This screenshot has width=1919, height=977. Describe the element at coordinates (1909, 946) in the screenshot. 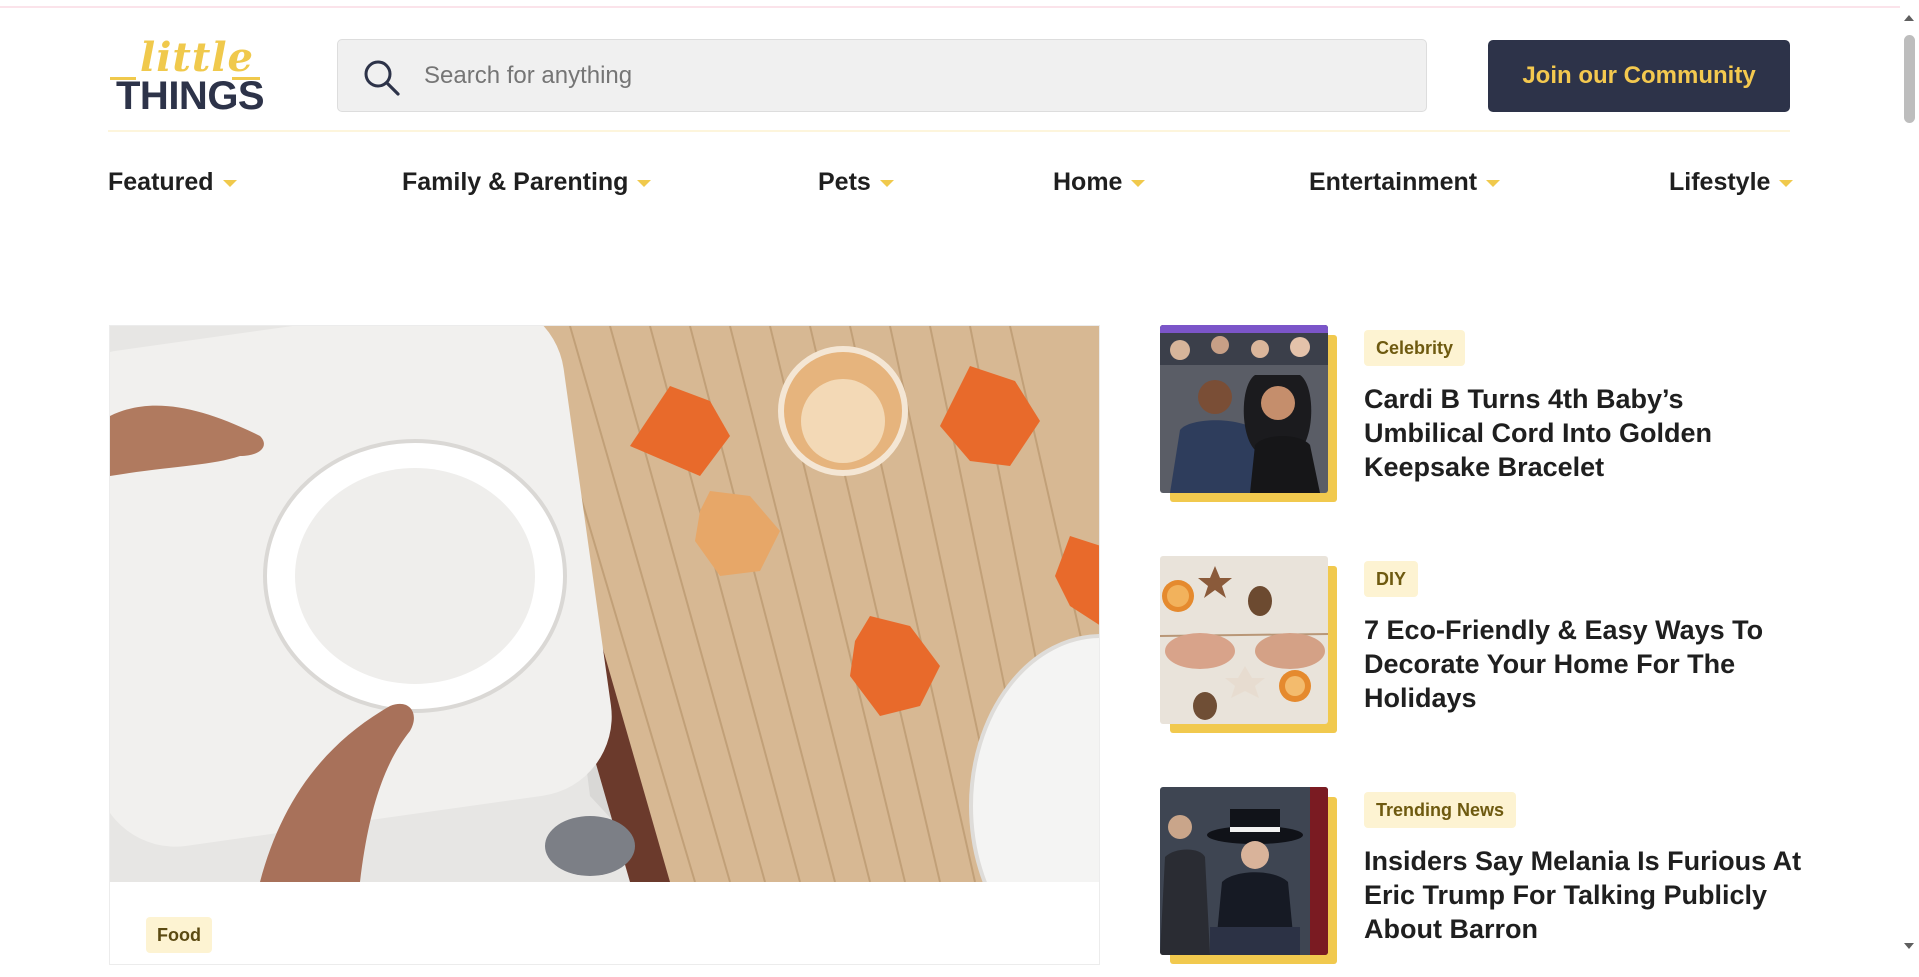

I see `scroll-down-arrow-icon` at that location.